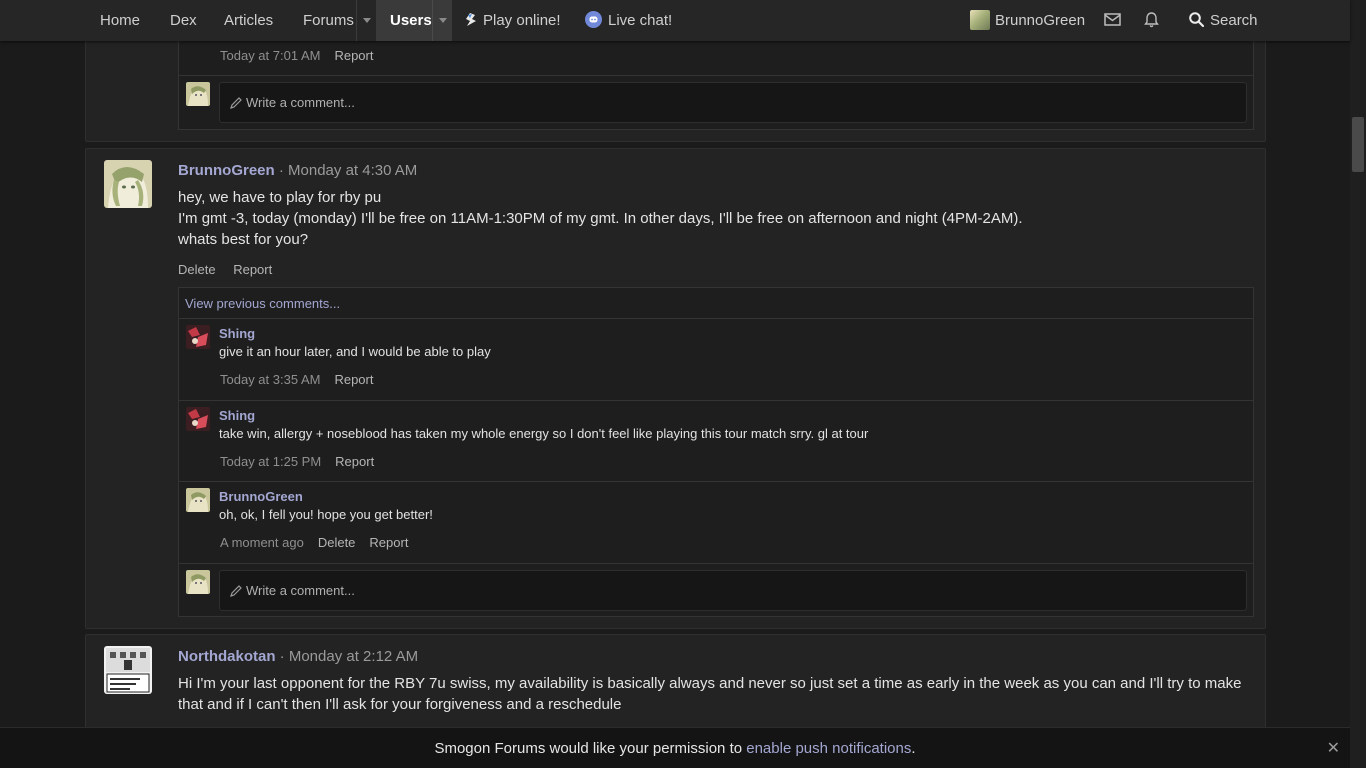  I want to click on comment-author: BrunnoGreen, so click(261, 496).